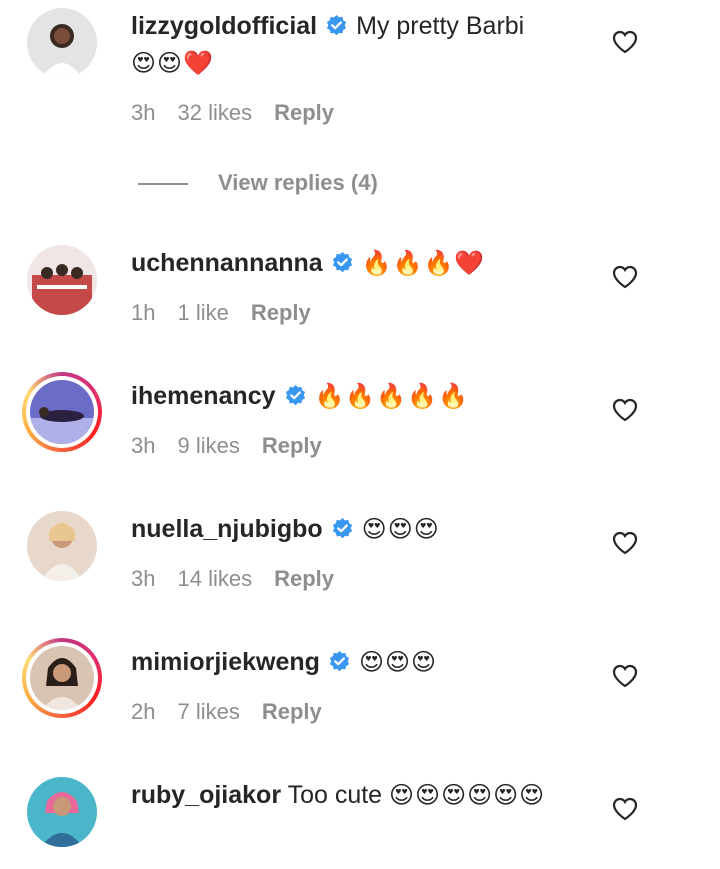 The width and height of the screenshot is (720, 869). I want to click on like-count: 9 likes, so click(208, 445).